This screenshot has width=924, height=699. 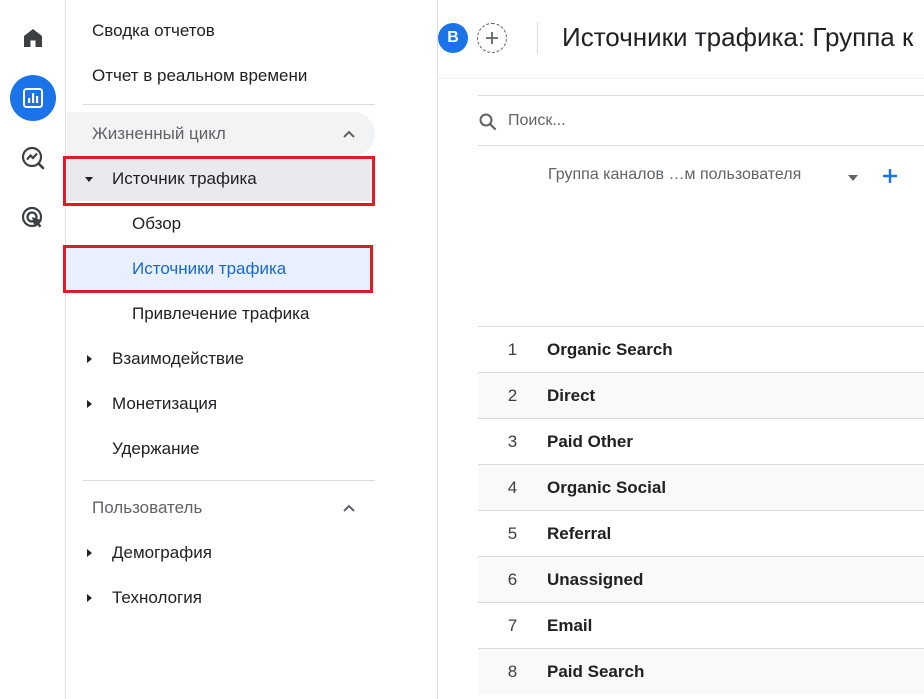 I want to click on table-row: 4 Organic Social, so click(x=701, y=487).